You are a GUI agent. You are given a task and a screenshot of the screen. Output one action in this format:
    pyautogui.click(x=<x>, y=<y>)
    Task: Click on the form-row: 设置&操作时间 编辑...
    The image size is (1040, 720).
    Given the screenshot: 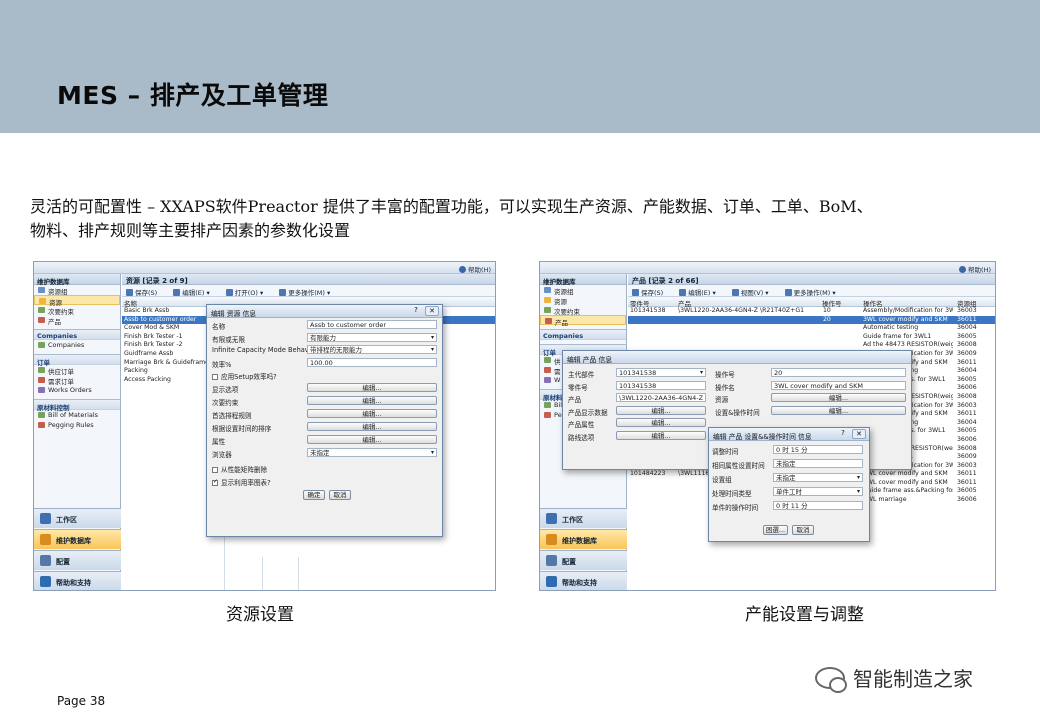 What is the action you would take?
    pyautogui.click(x=737, y=411)
    